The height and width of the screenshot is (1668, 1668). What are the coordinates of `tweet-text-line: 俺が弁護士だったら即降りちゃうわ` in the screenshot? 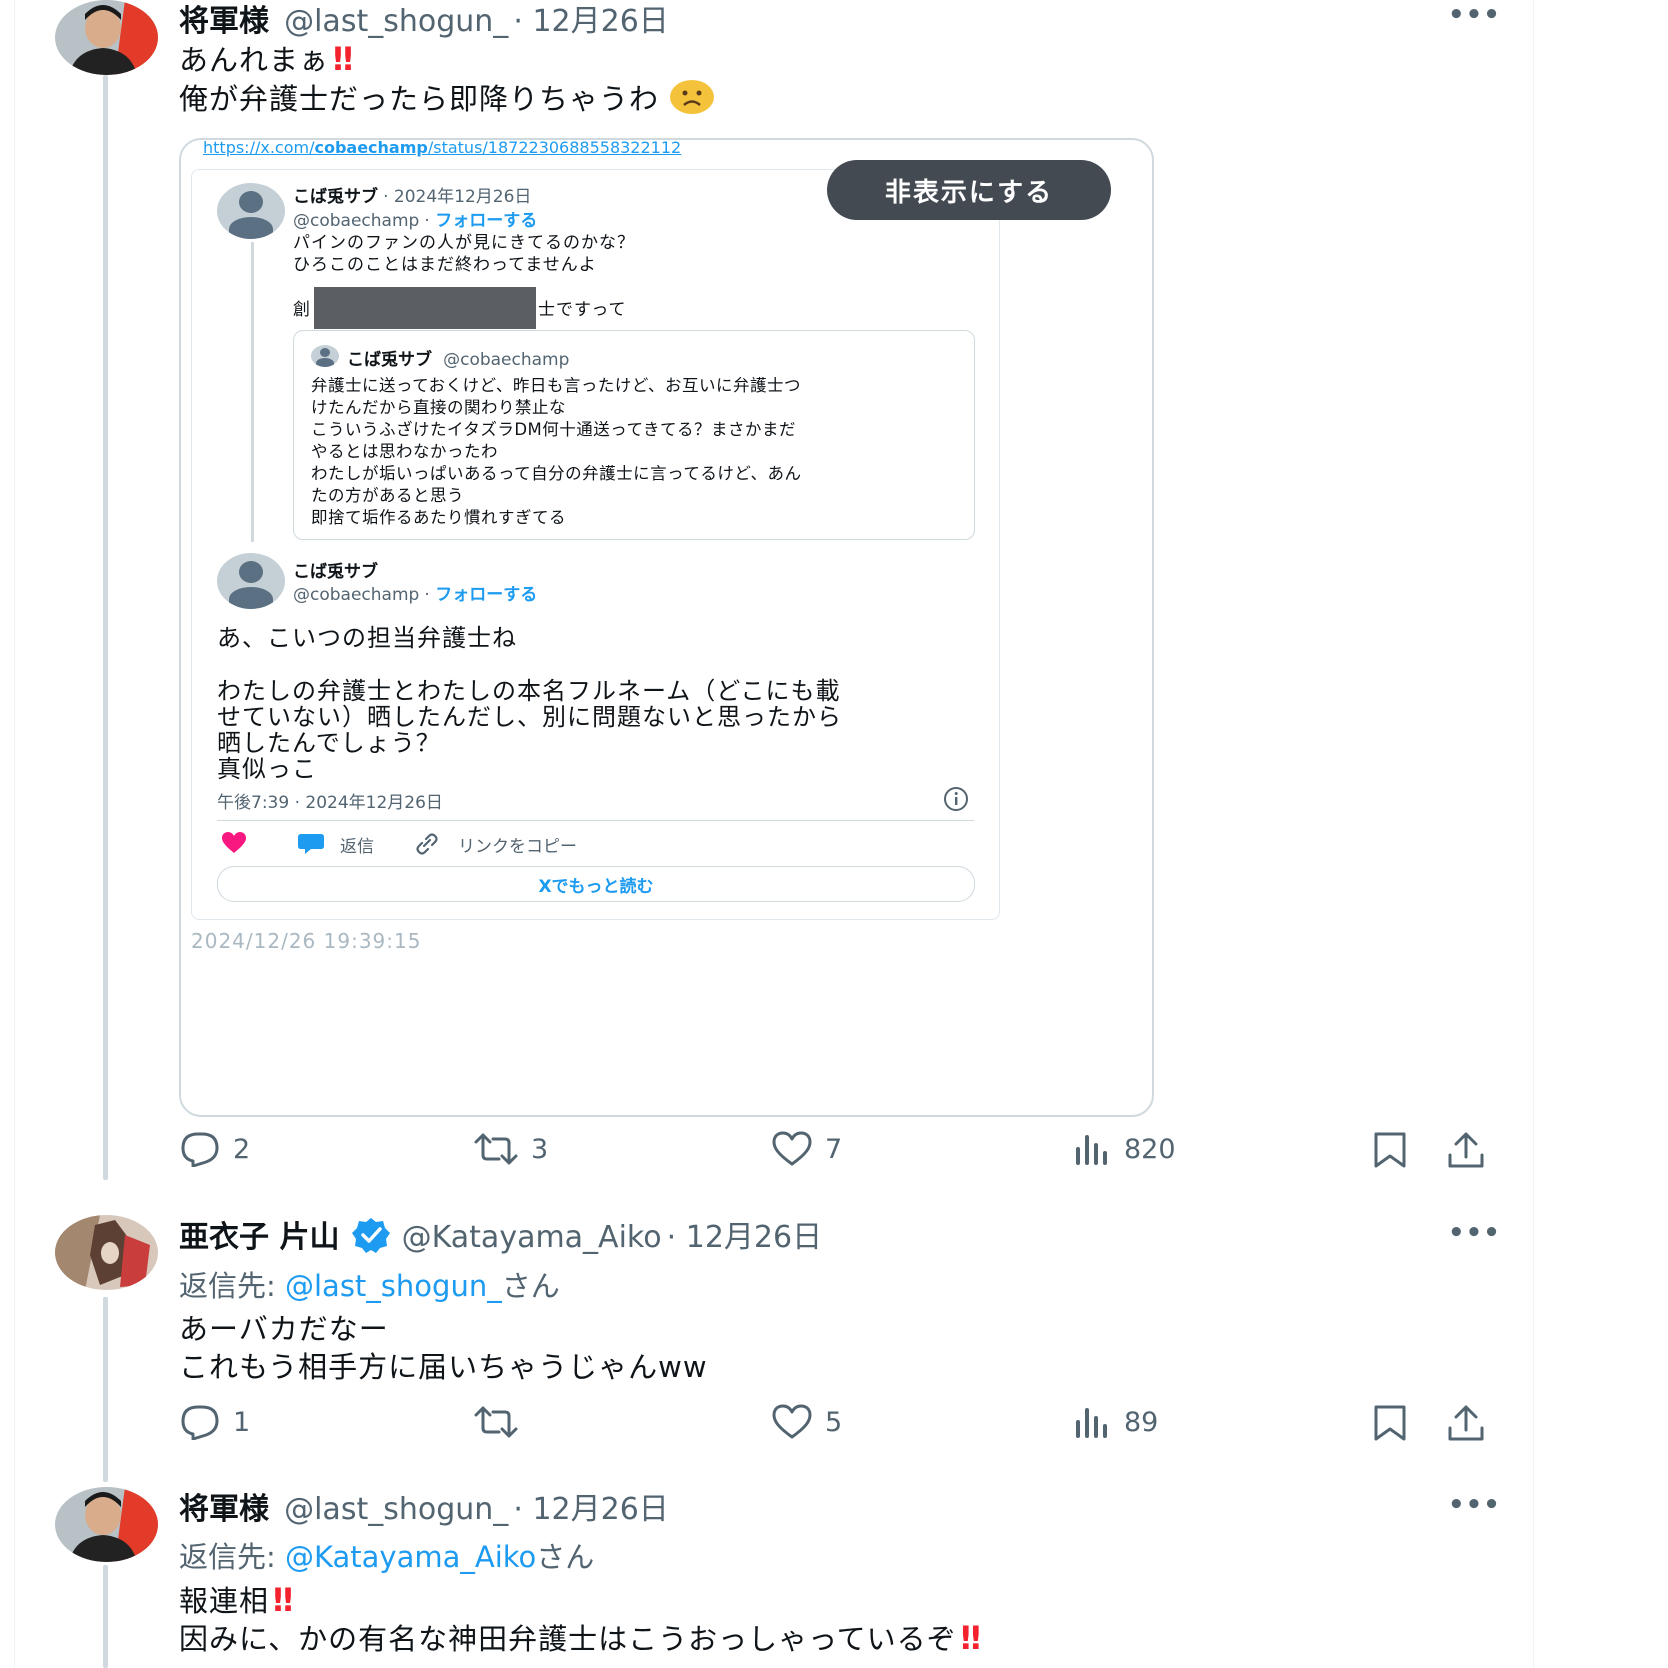 It's located at (419, 99).